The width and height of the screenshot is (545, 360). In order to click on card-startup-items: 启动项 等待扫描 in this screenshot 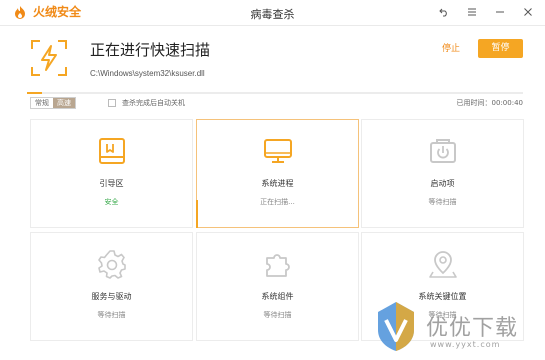, I will do `click(442, 173)`.